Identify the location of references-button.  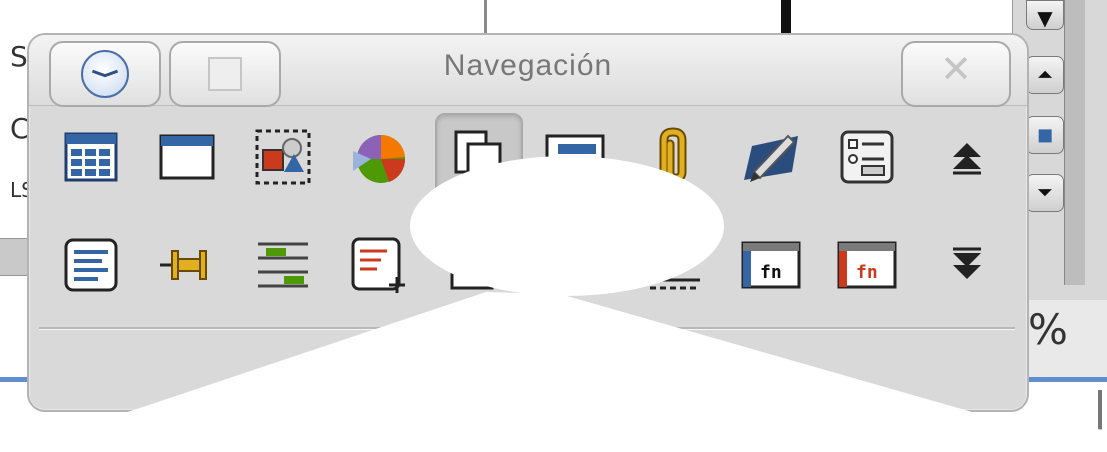
(283, 265).